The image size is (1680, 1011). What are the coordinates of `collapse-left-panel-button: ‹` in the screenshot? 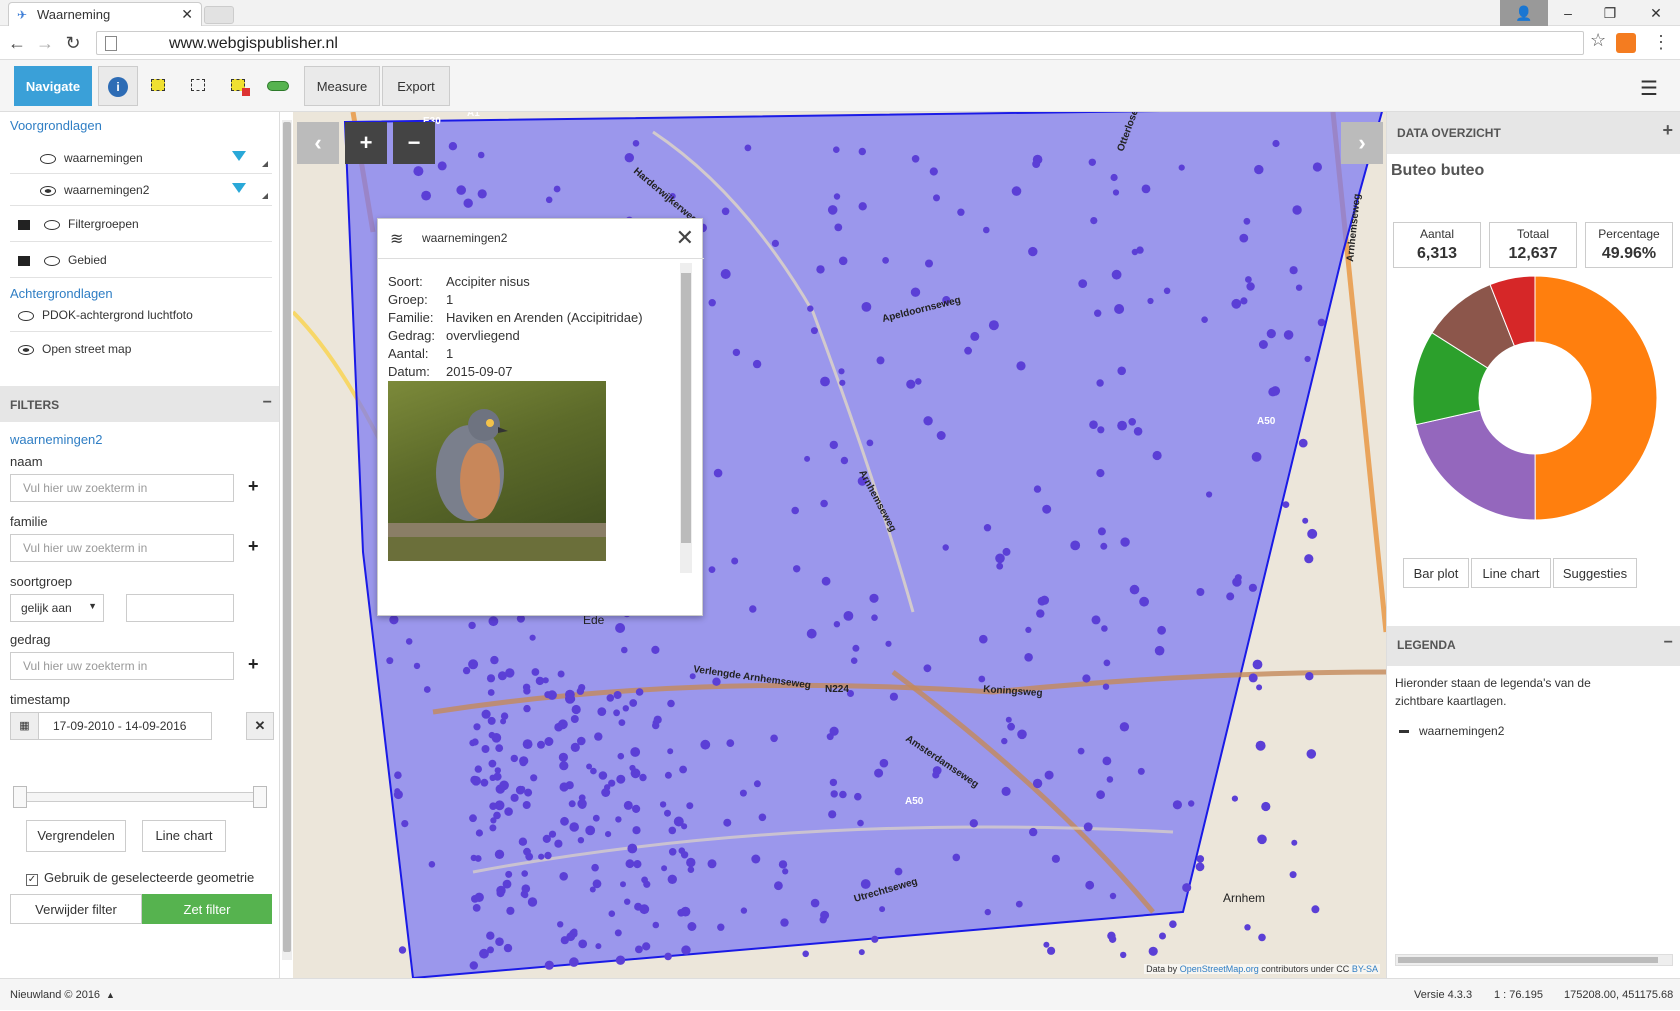 It's located at (318, 143).